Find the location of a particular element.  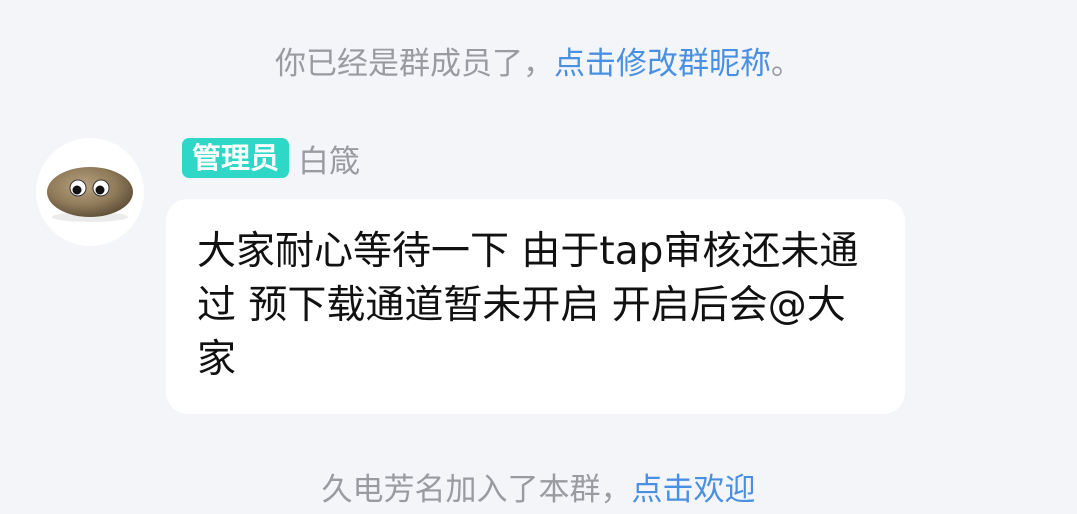

notice-suffix: 。 is located at coordinates (786, 64).